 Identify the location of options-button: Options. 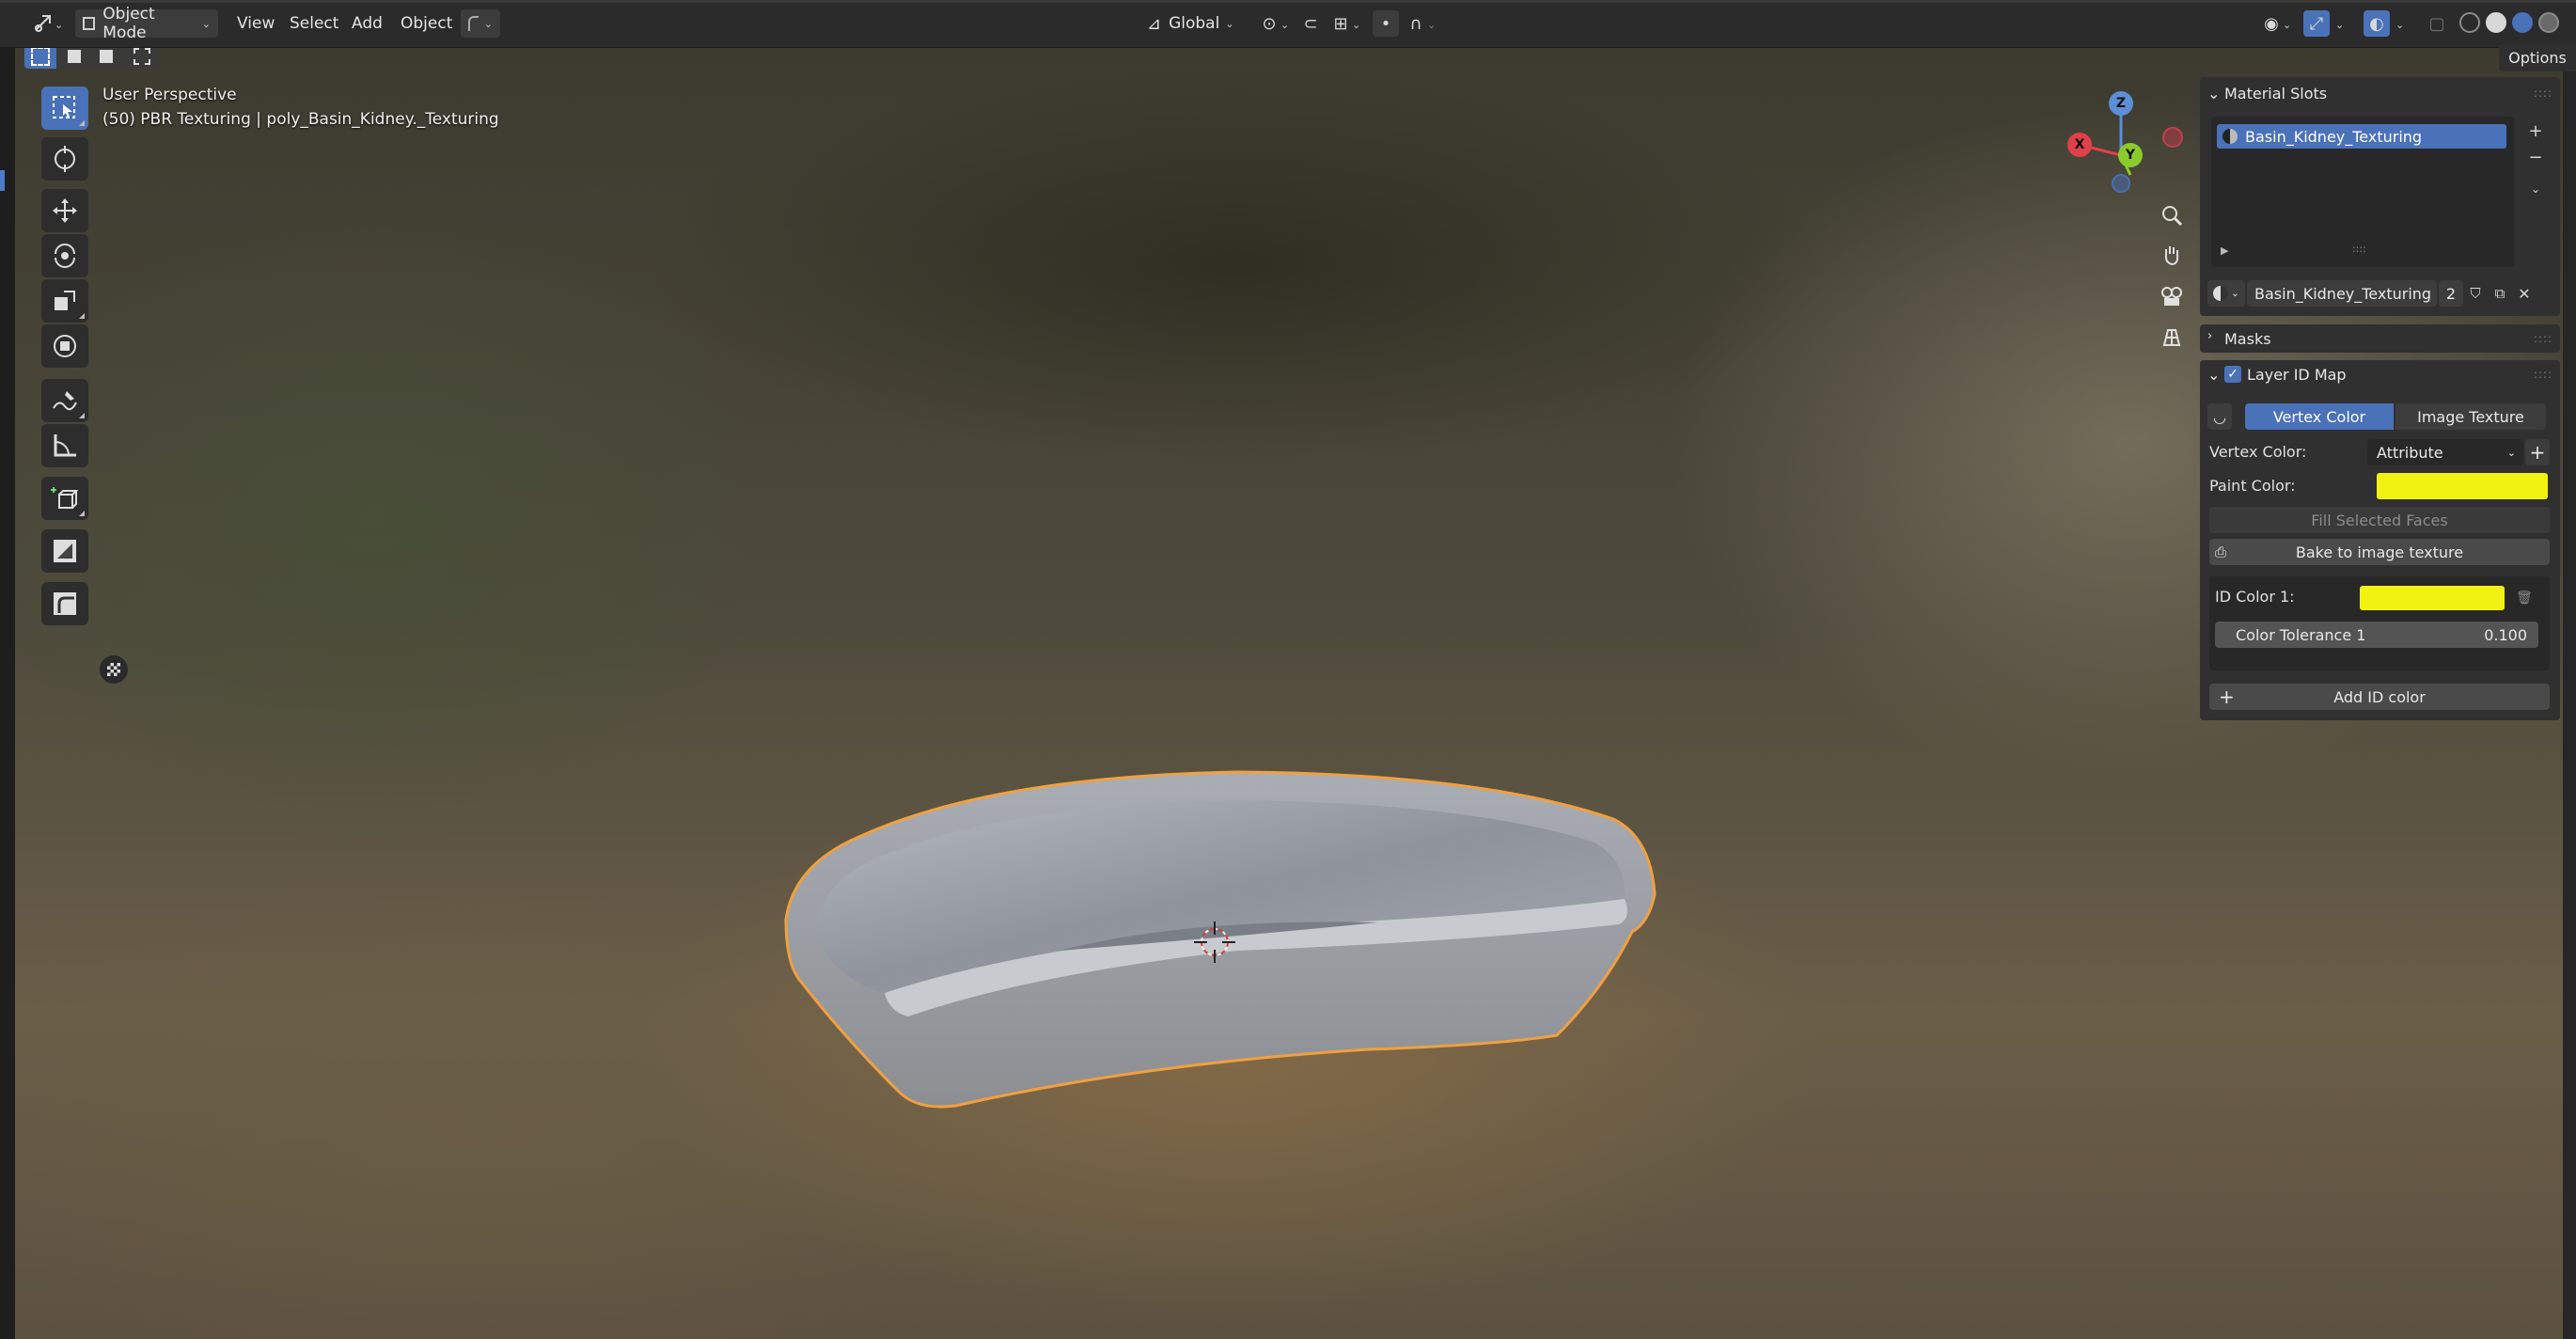
(2538, 57).